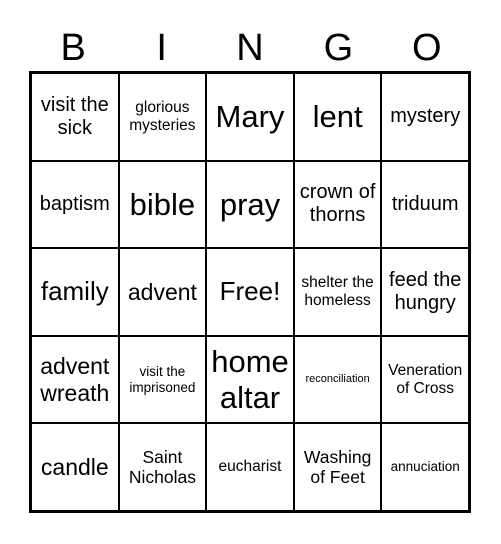 Image resolution: width=501 pixels, height=544 pixels. What do you see at coordinates (75, 292) in the screenshot?
I see `bingo-cell: family` at bounding box center [75, 292].